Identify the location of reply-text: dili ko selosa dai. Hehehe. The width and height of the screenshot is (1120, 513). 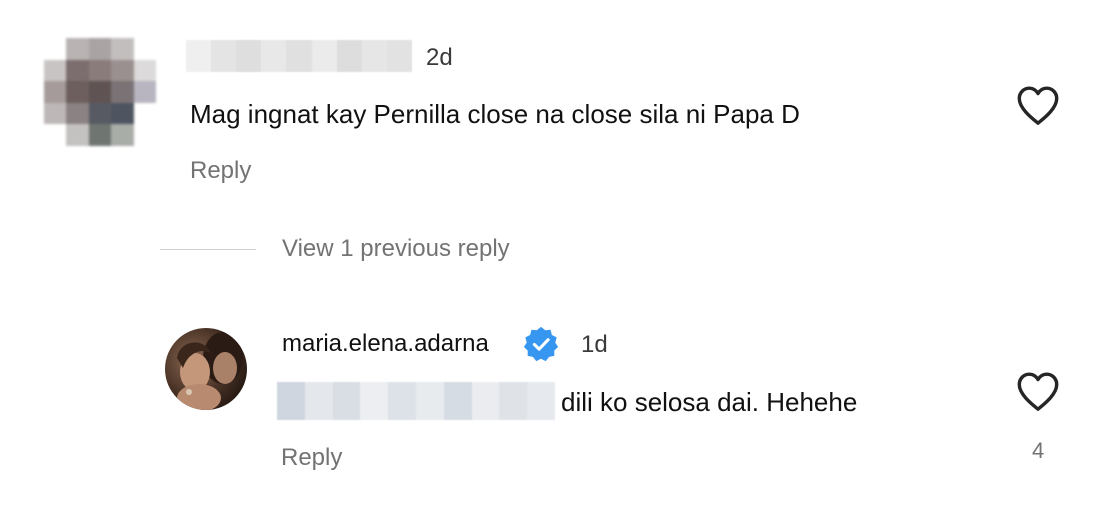
(709, 402).